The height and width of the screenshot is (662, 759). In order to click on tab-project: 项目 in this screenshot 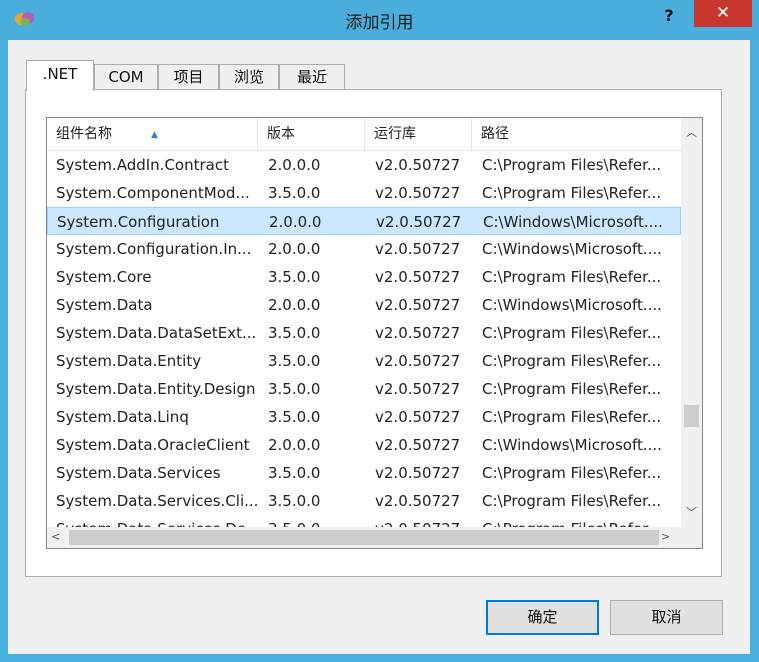, I will do `click(188, 77)`.